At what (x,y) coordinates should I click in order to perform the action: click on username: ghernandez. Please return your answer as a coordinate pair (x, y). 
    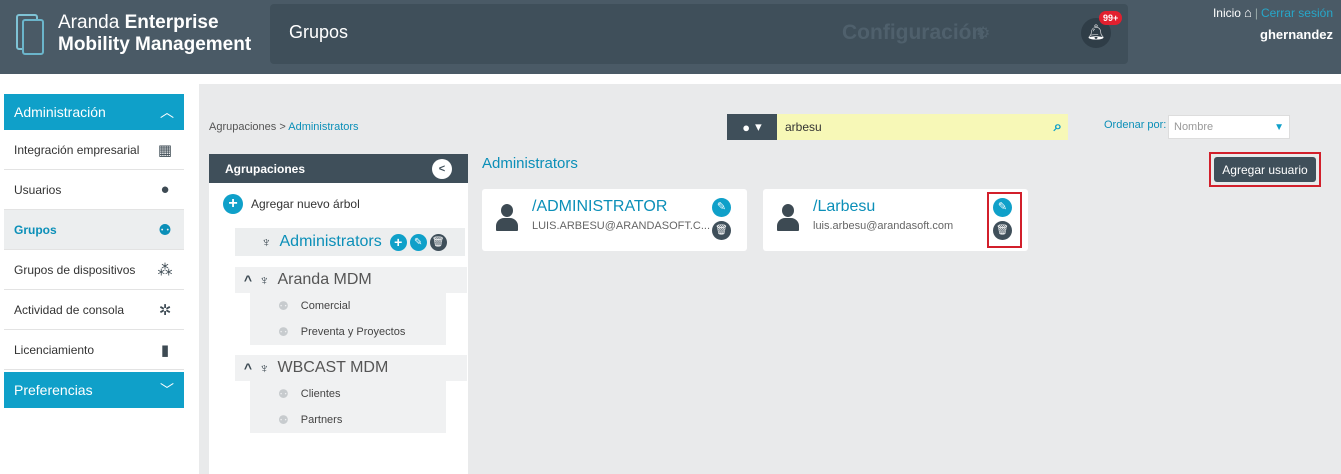
    Looking at the image, I should click on (1296, 34).